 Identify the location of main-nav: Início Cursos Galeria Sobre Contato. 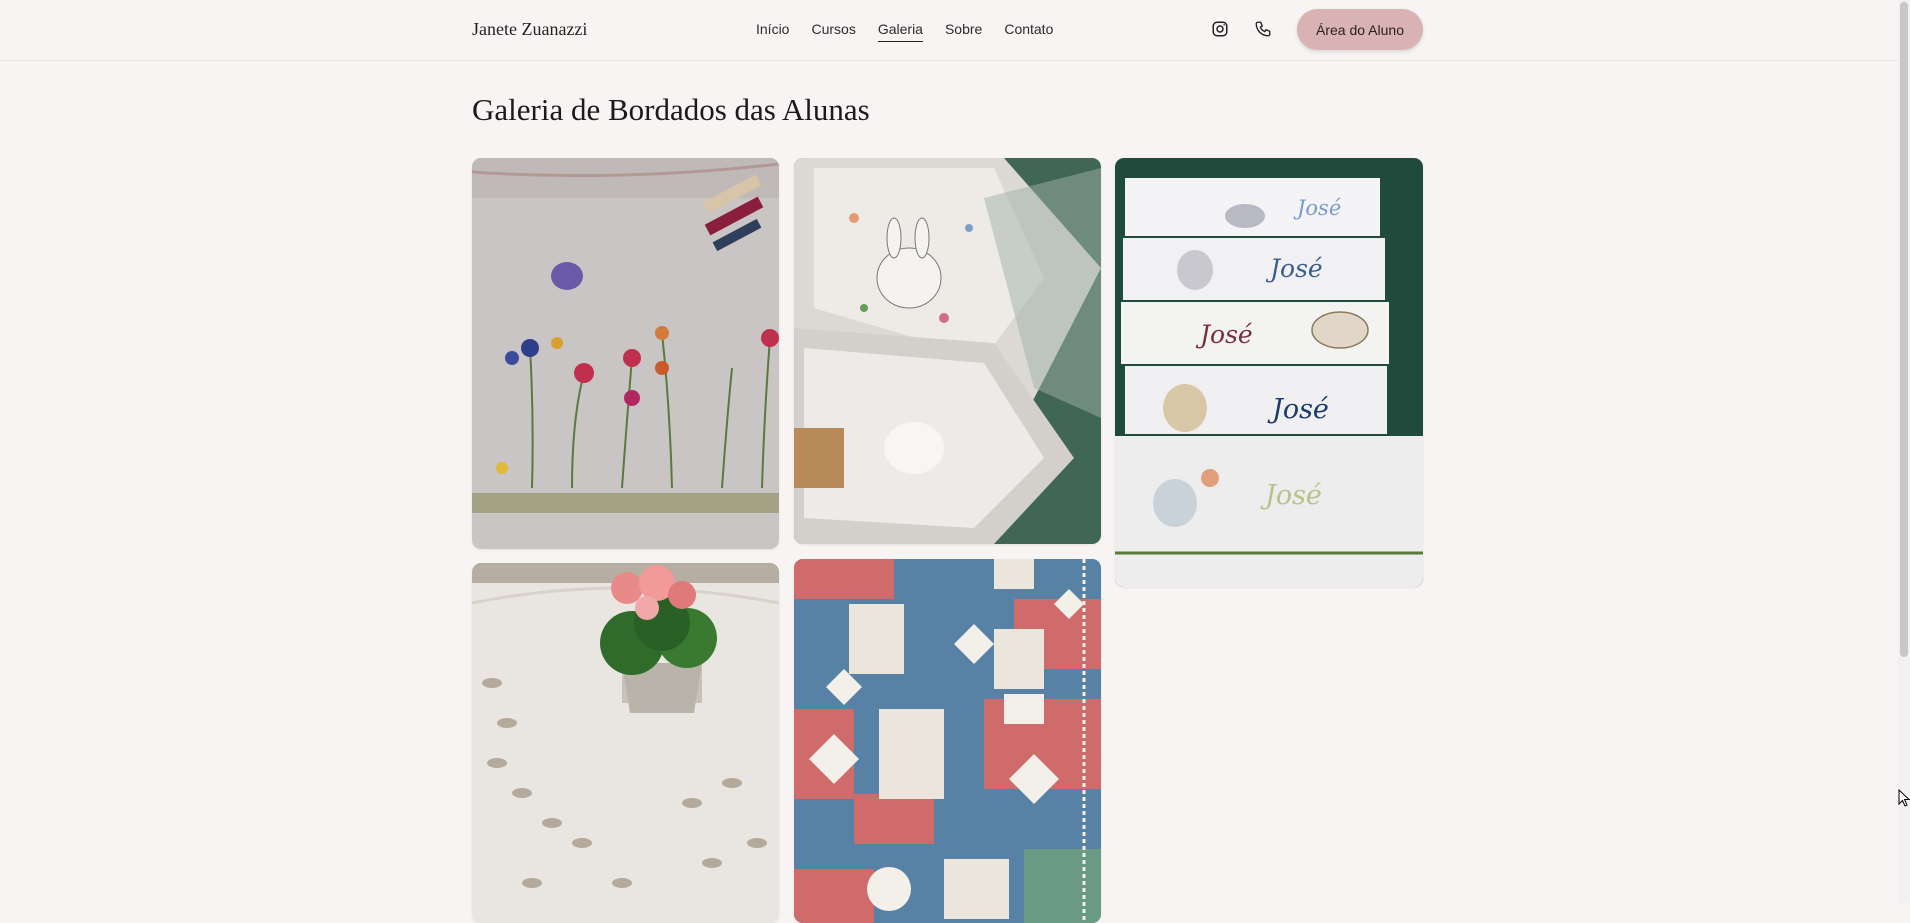
(915, 31).